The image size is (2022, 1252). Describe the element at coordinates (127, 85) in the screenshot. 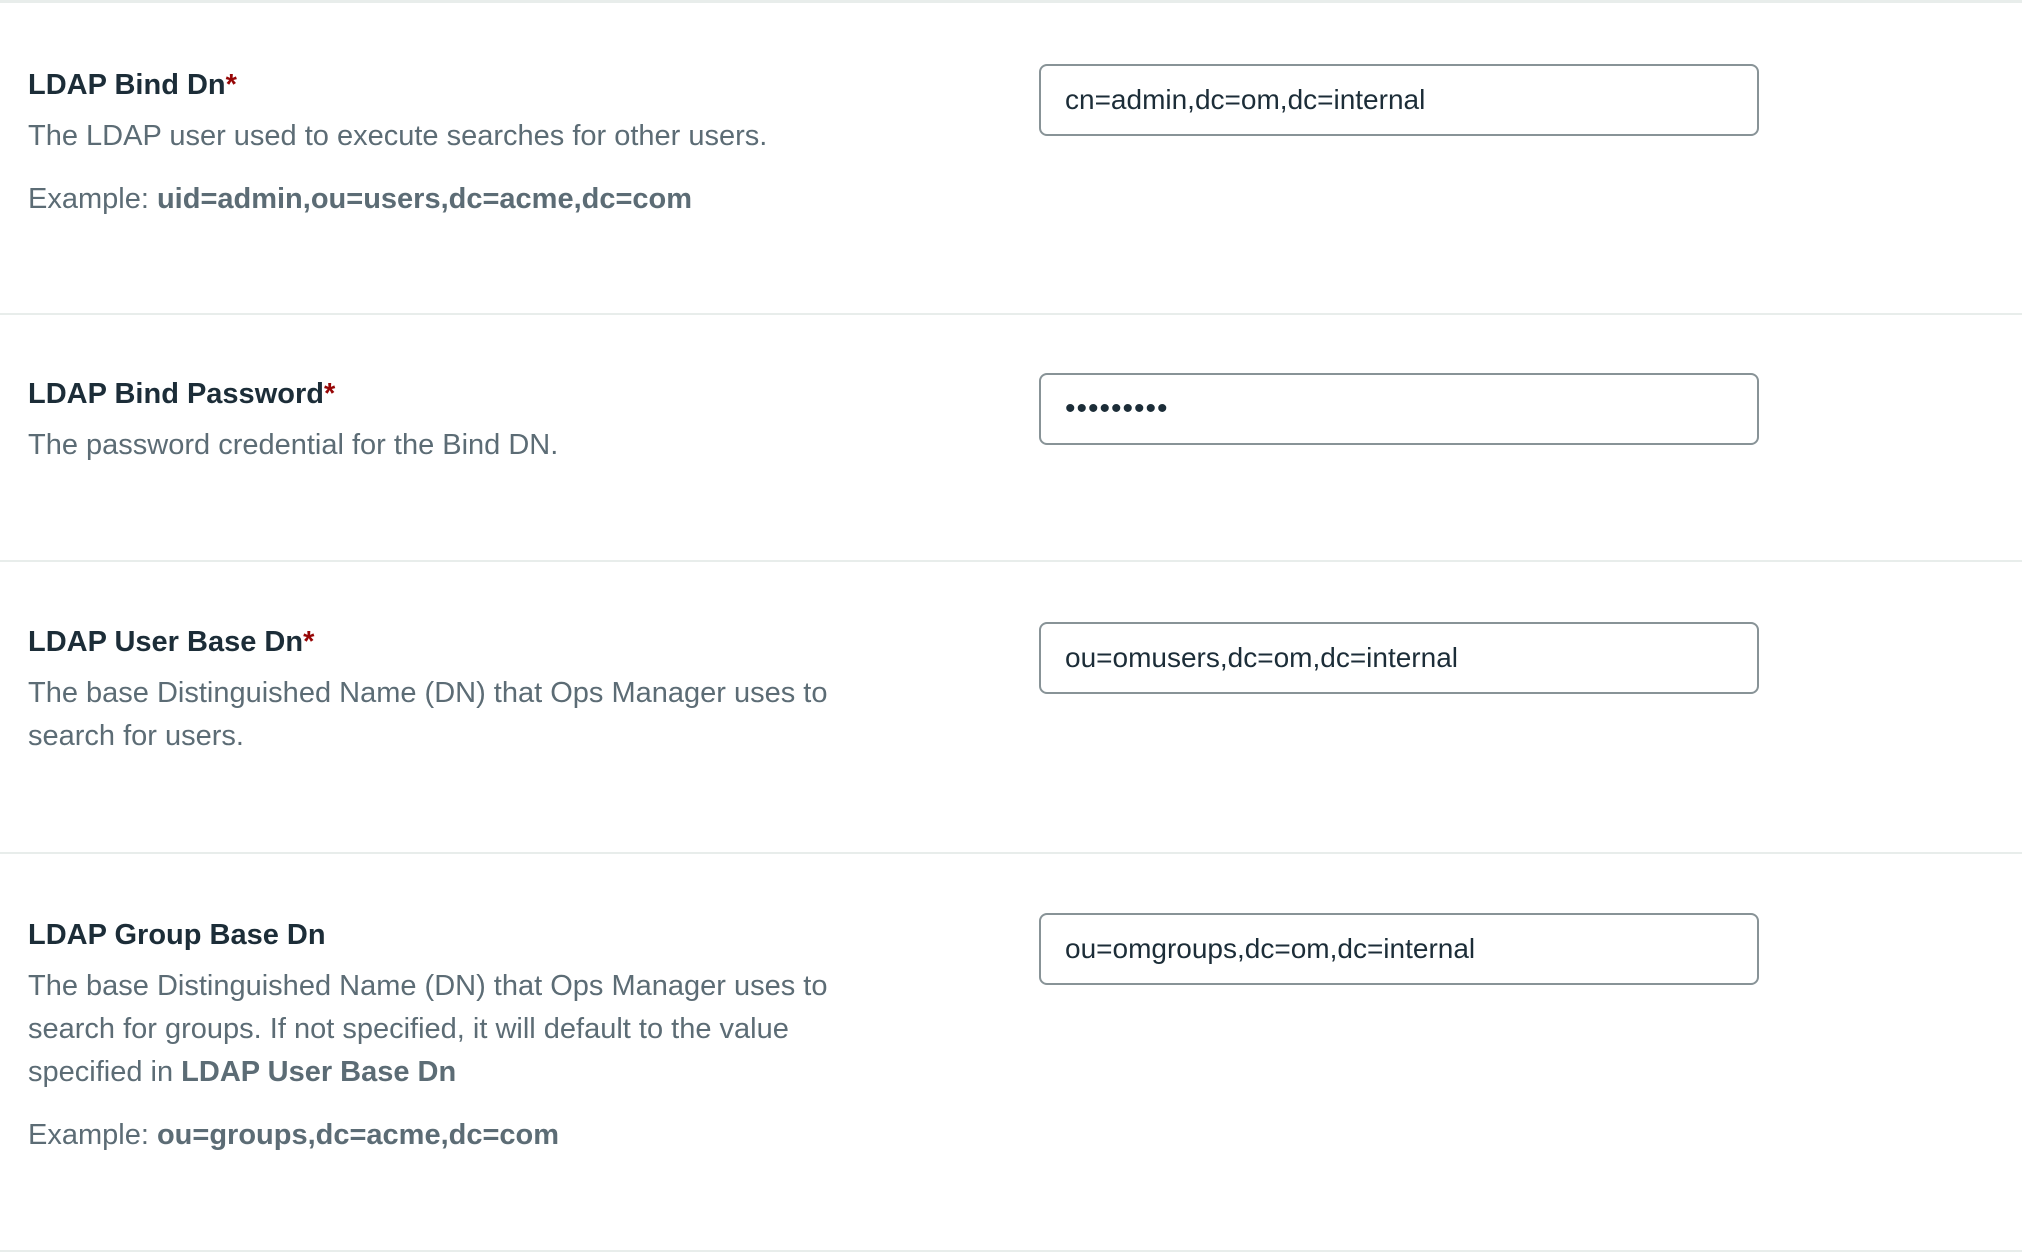

I see `setting-title-text: LDAP Bind Dn` at that location.